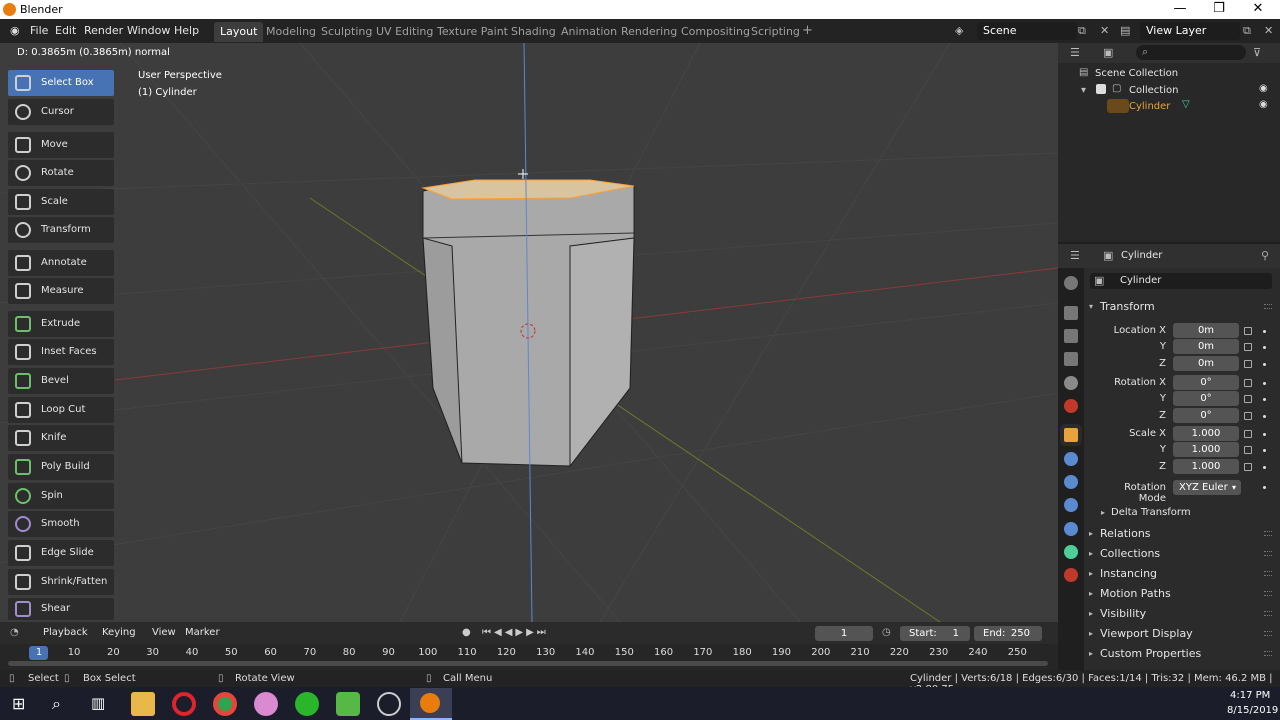 This screenshot has height=720, width=1280. What do you see at coordinates (1135, 593) in the screenshot?
I see `motion-paths-panel: Motion Paths` at bounding box center [1135, 593].